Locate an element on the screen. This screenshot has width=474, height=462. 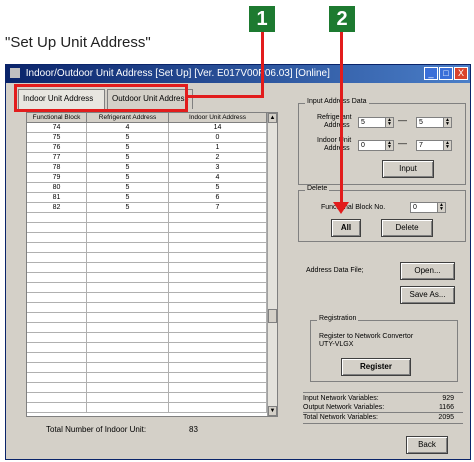
table-row: 77 5 2 is located at coordinates (147, 158).